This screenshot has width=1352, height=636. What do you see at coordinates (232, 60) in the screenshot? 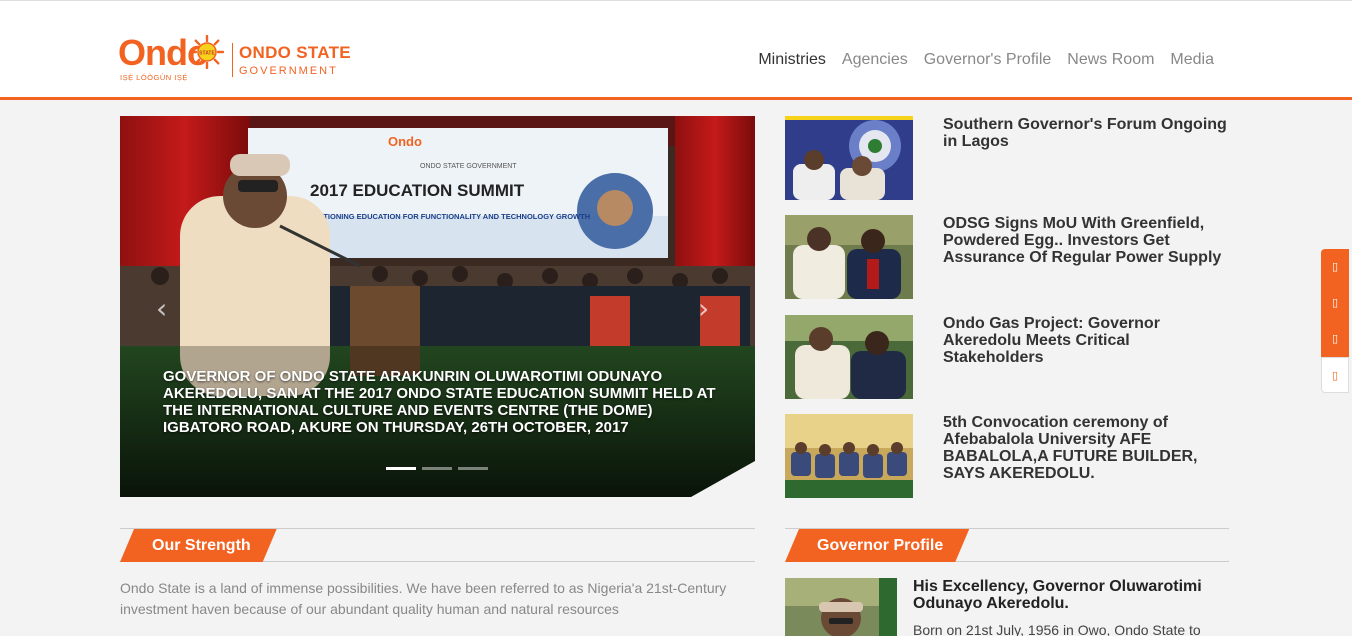
I see `logo-divider` at bounding box center [232, 60].